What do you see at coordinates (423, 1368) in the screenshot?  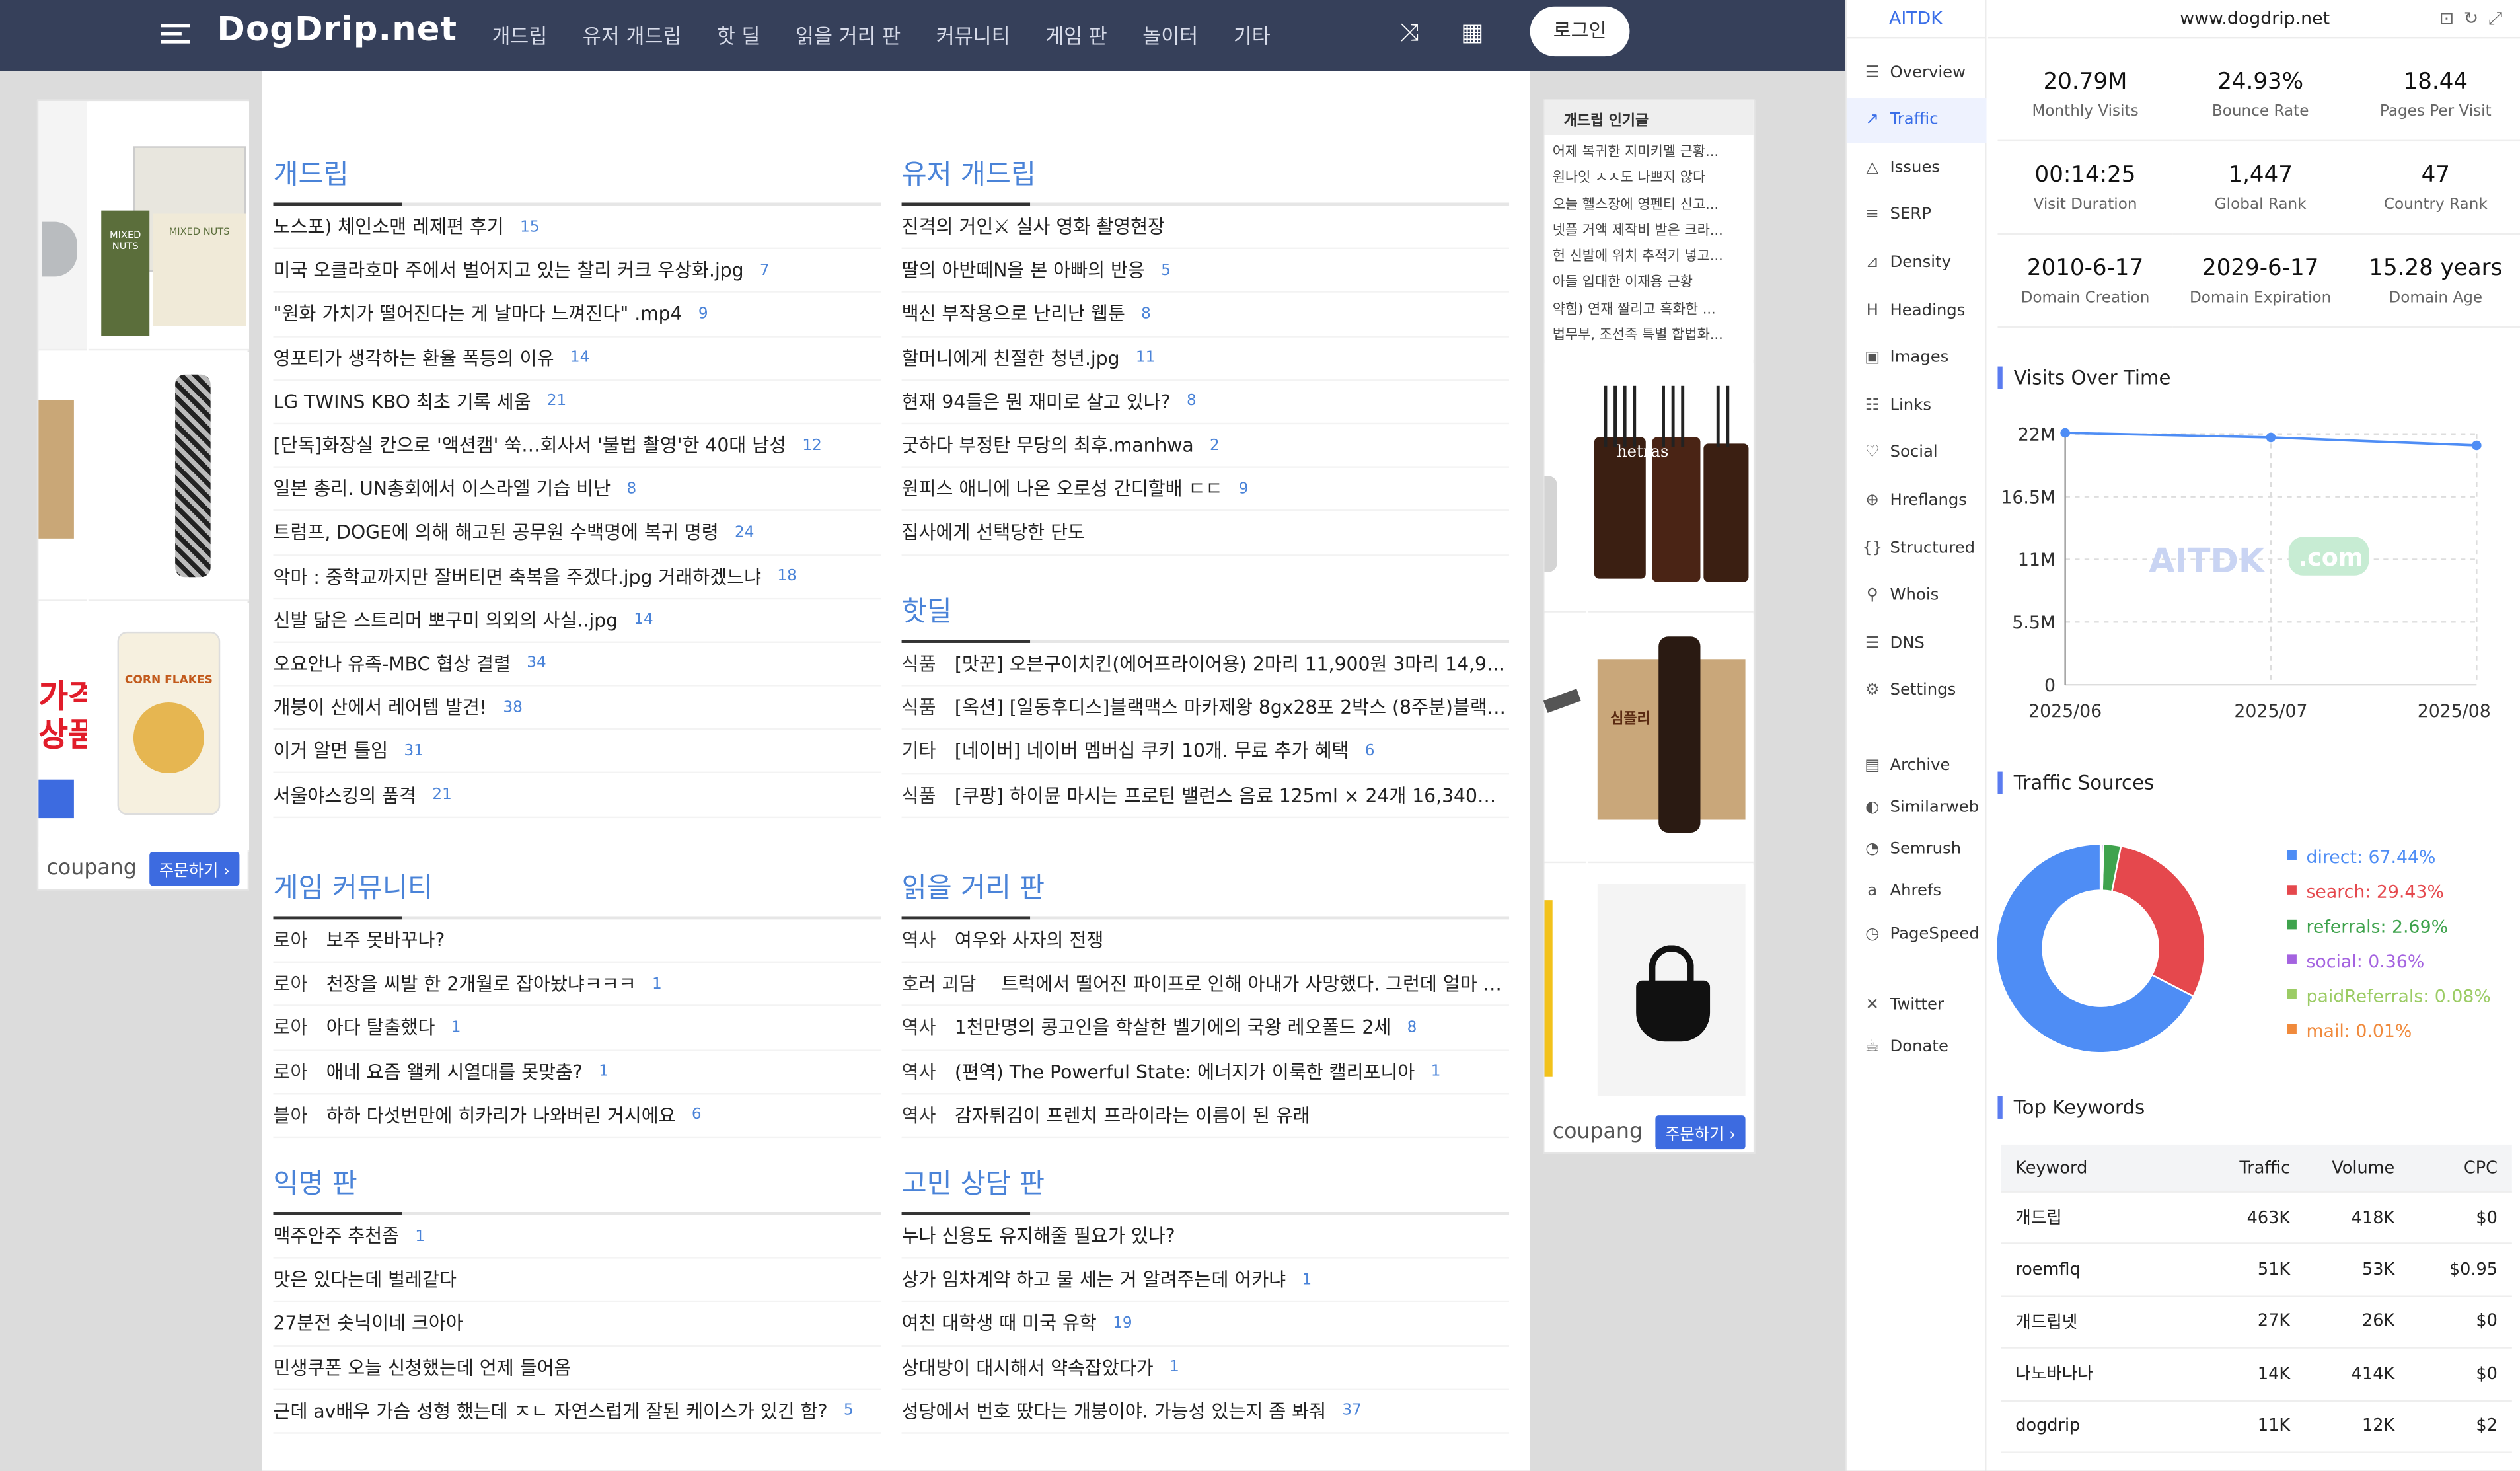 I see `post-title: 민생쿠폰 오늘 신청했는데 언제 들어옴` at bounding box center [423, 1368].